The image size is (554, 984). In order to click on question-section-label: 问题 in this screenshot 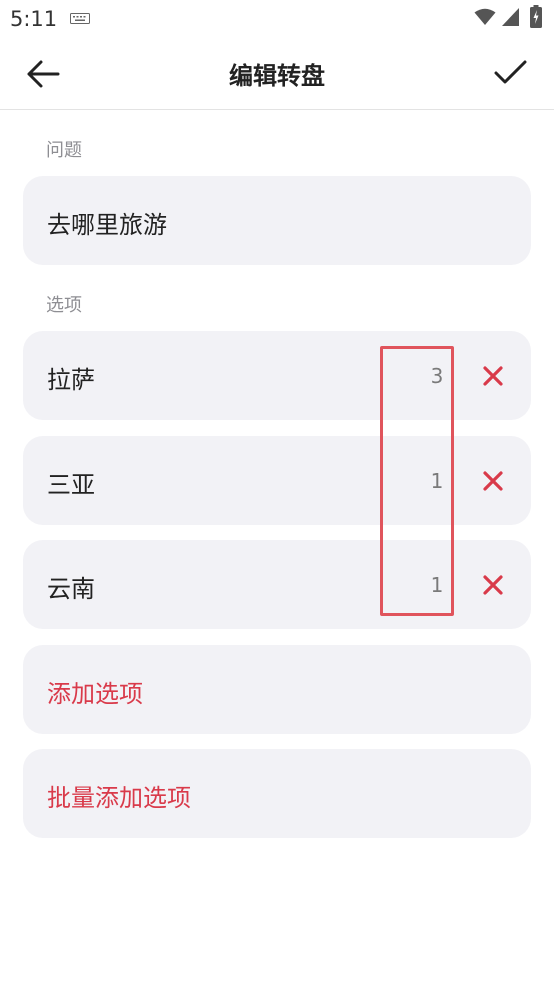, I will do `click(64, 150)`.